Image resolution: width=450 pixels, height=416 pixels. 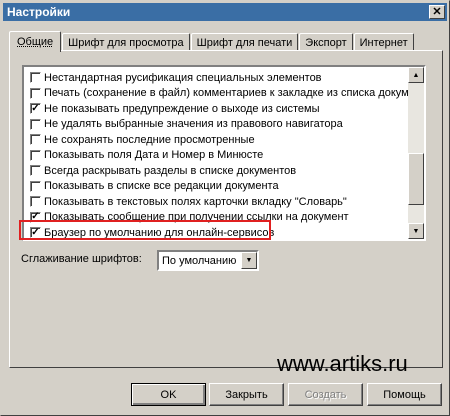 I want to click on watermark-text: www.artiks.ru, so click(x=342, y=363).